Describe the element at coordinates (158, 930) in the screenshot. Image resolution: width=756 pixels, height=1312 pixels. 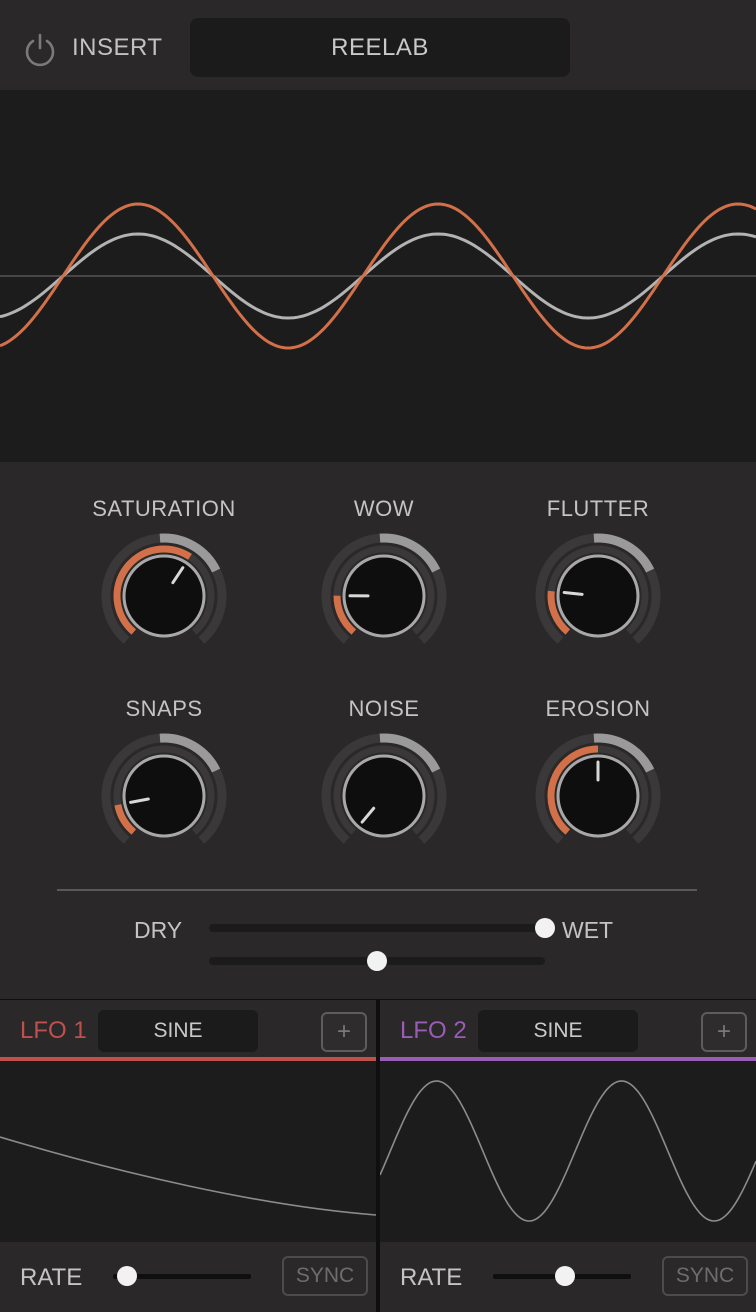
I see `dry-label: DRY` at that location.